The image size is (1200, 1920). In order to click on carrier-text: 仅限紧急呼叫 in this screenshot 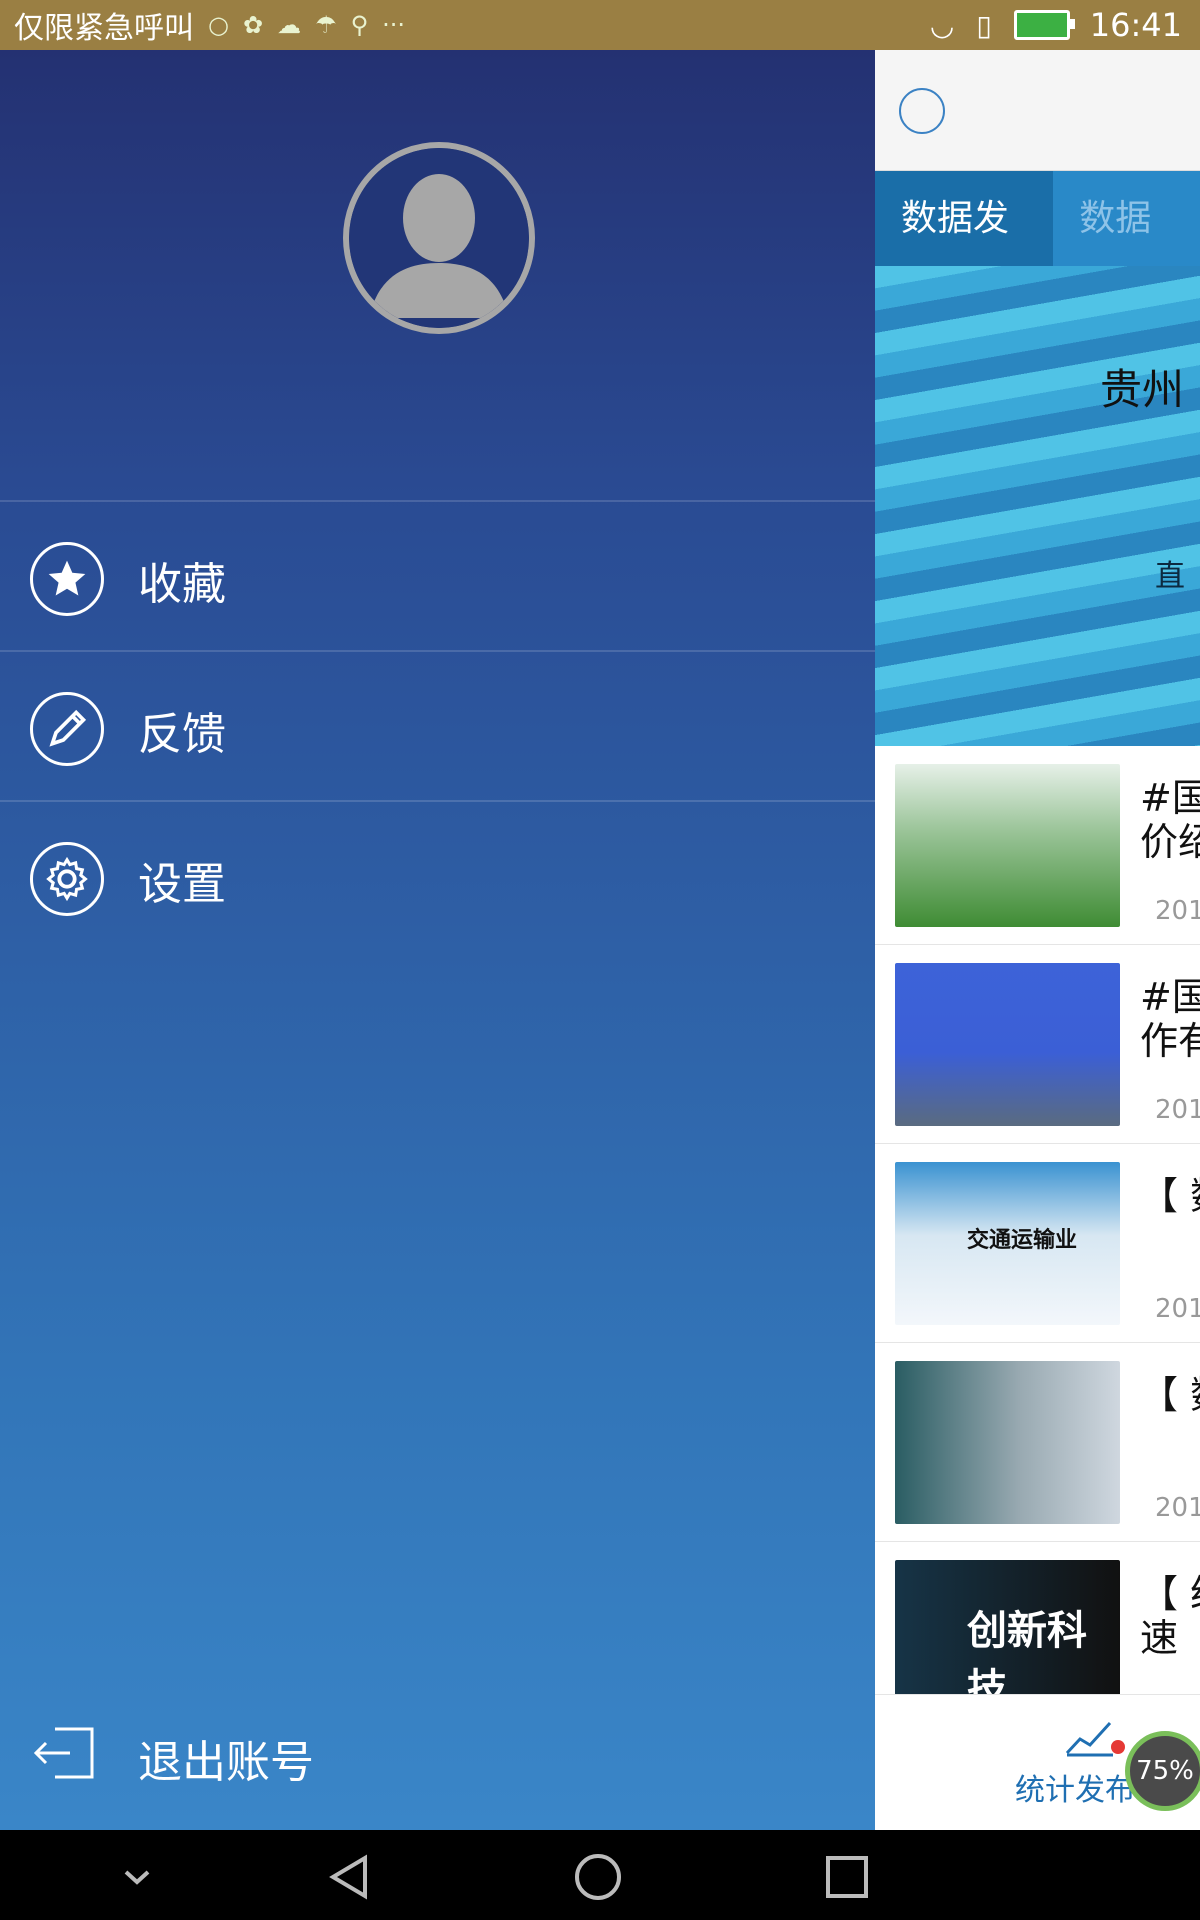, I will do `click(104, 28)`.